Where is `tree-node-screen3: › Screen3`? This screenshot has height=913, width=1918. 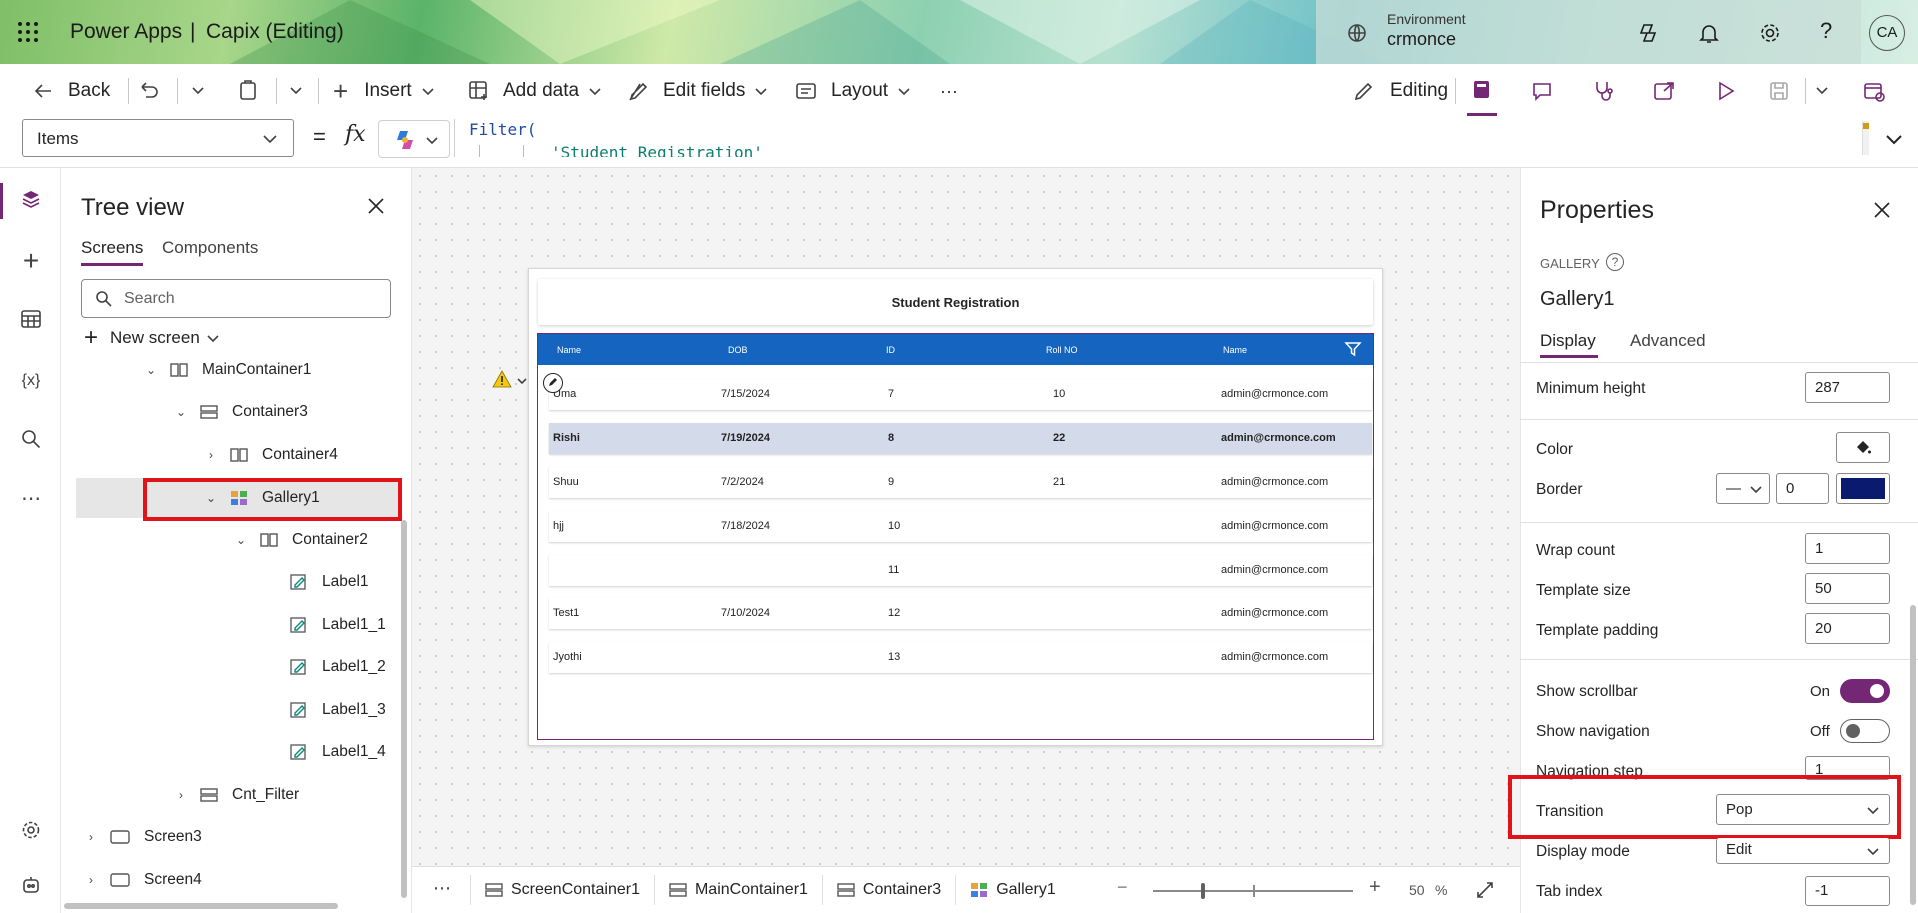 tree-node-screen3: › Screen3 is located at coordinates (143, 837).